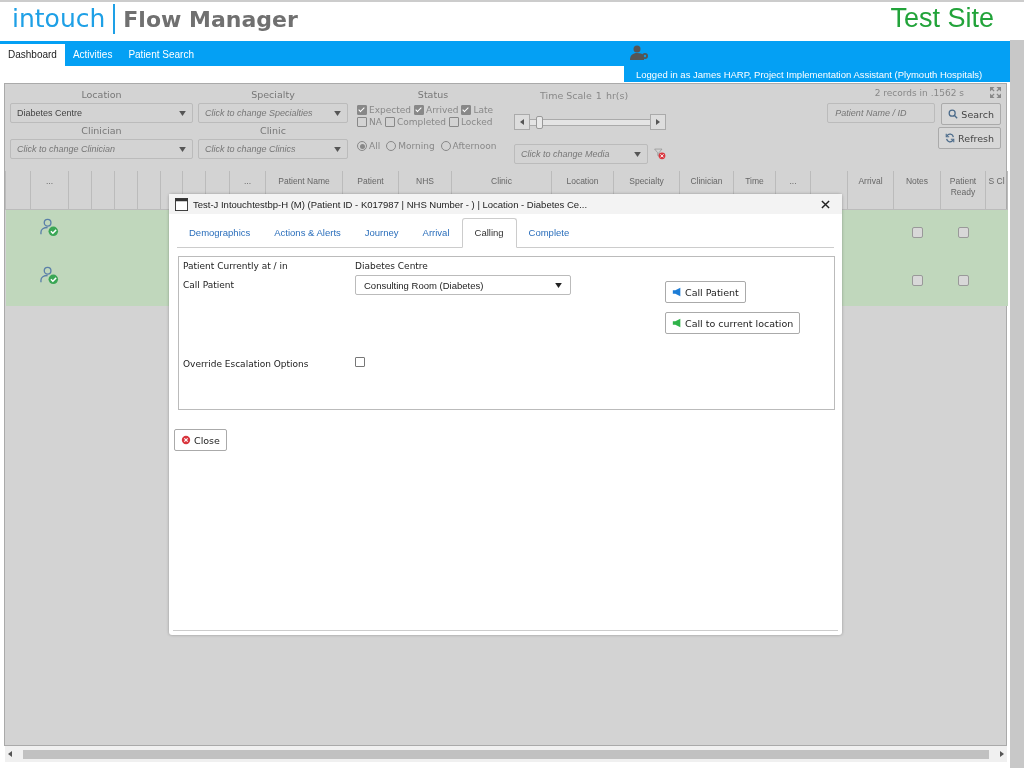 The image size is (1024, 768). What do you see at coordinates (917, 181) in the screenshot?
I see `column-header: Notes` at bounding box center [917, 181].